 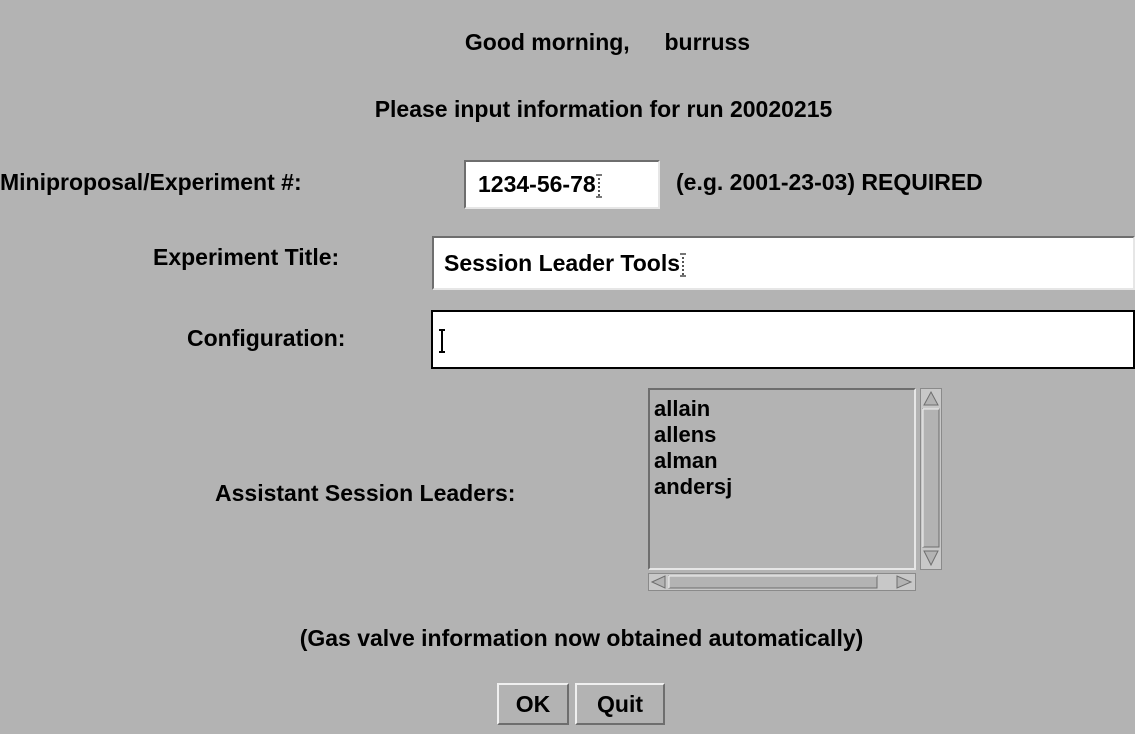 I want to click on horizontal-scrollbar-graphic, so click(x=781, y=582).